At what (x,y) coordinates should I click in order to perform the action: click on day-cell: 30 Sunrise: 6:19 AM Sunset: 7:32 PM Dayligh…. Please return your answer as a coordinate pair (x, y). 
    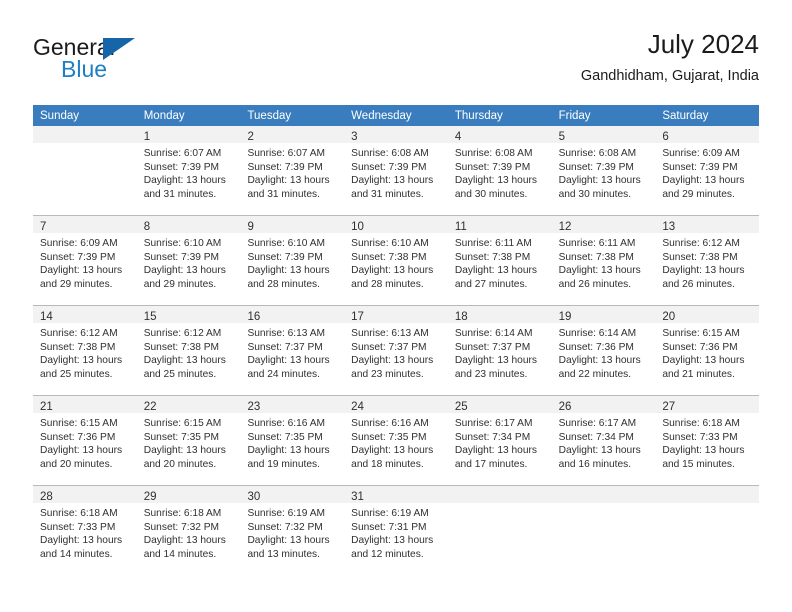
    Looking at the image, I should click on (292, 530).